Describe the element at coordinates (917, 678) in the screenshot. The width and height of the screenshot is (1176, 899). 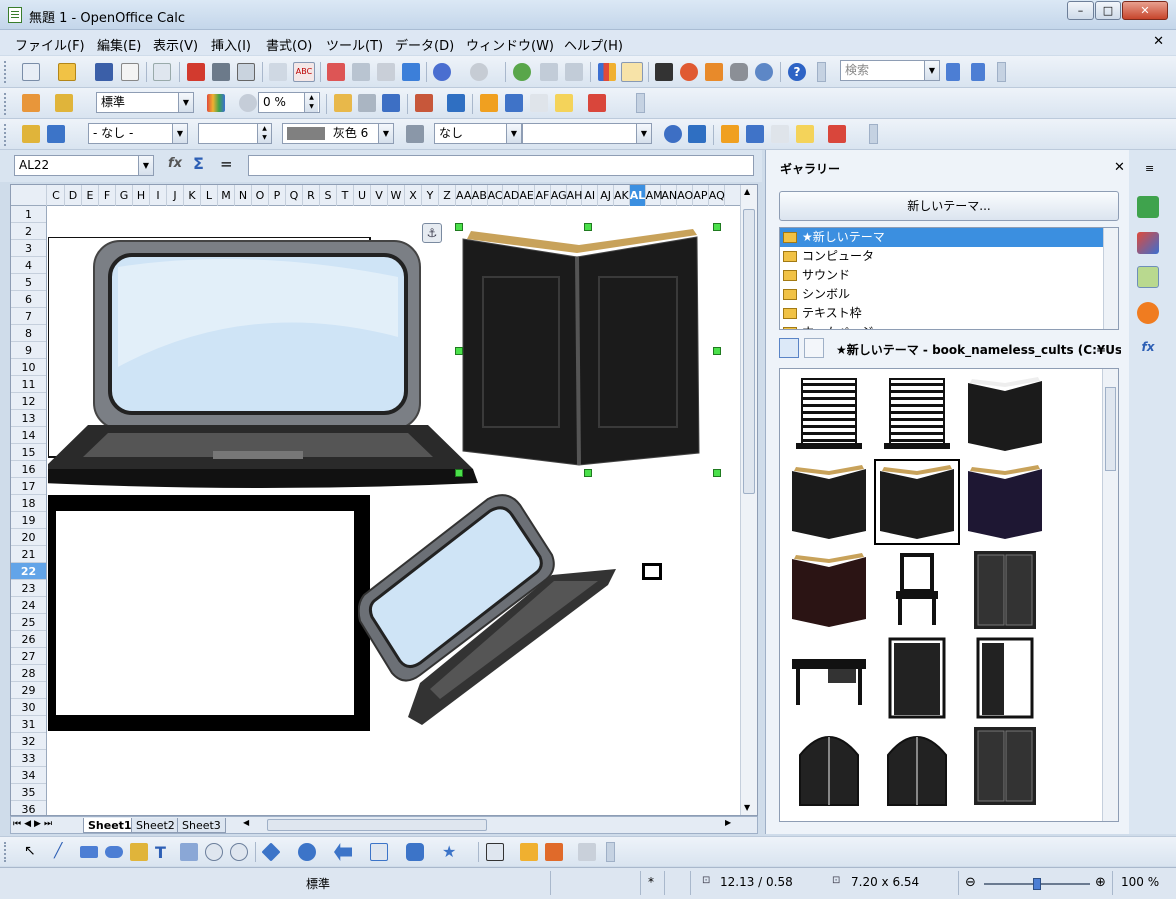
I see `door-icon` at that location.